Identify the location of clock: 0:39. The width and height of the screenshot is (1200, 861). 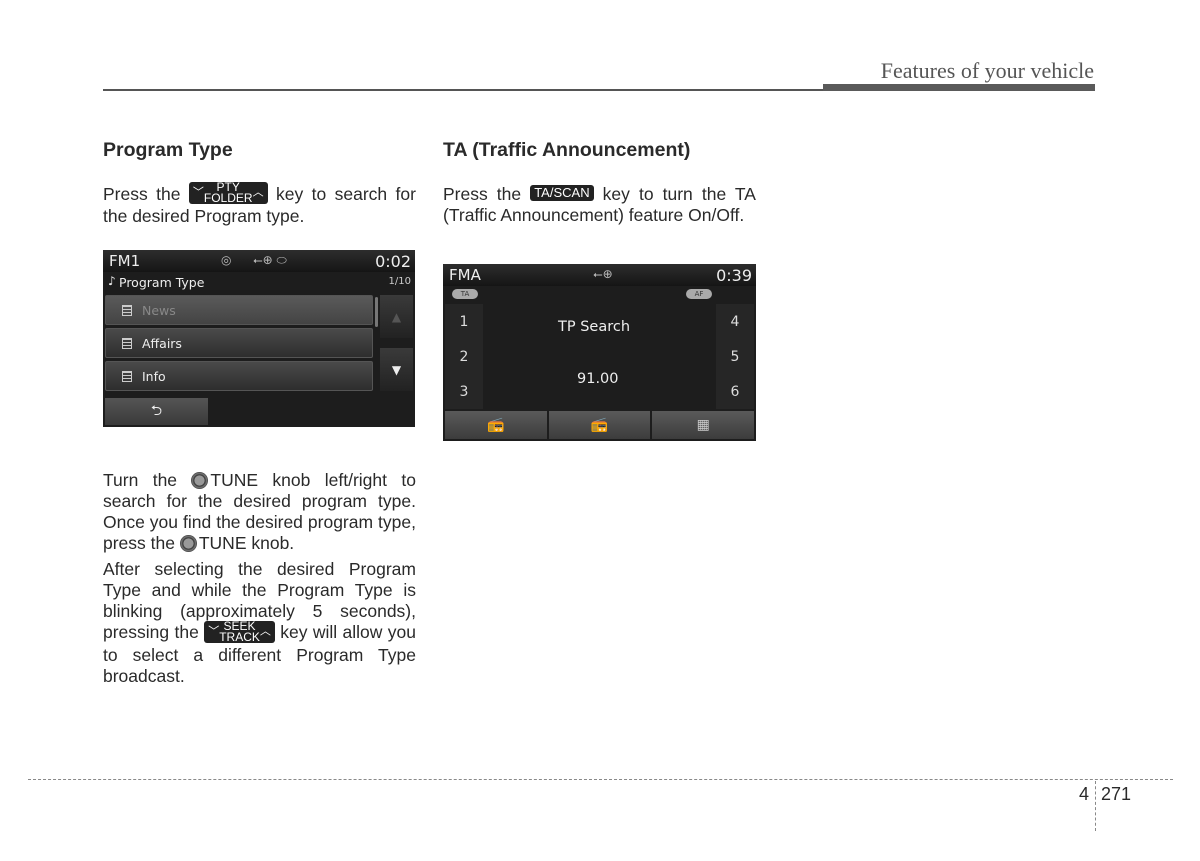
(734, 275).